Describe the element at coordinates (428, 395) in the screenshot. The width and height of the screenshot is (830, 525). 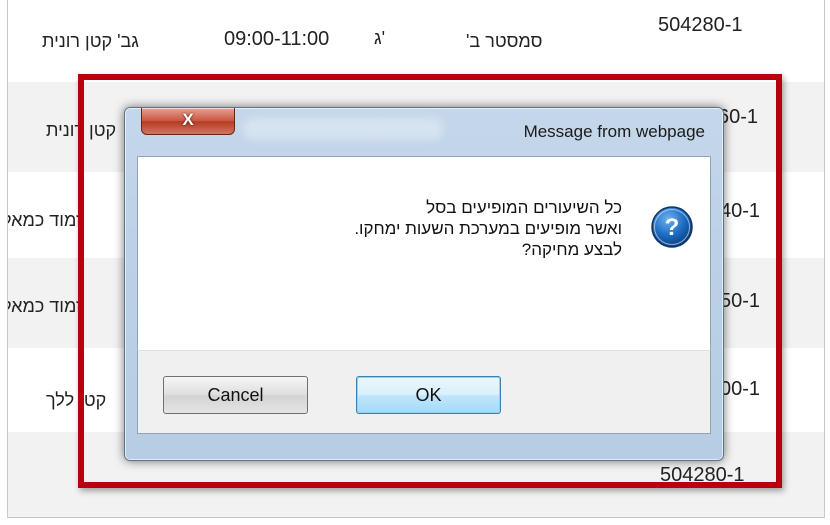
I see `ok-button: OK` at that location.